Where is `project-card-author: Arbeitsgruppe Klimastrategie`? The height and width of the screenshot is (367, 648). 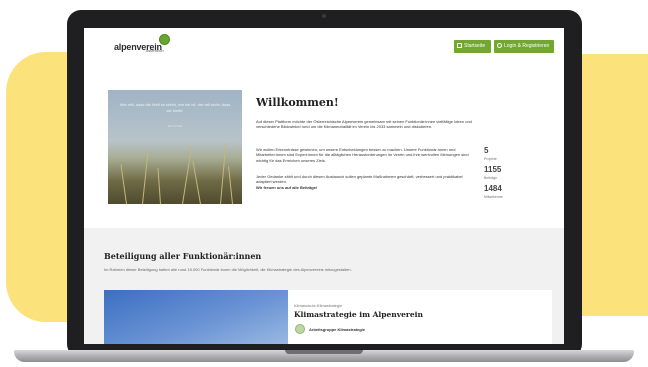 project-card-author: Arbeitsgruppe Klimastrategie is located at coordinates (337, 329).